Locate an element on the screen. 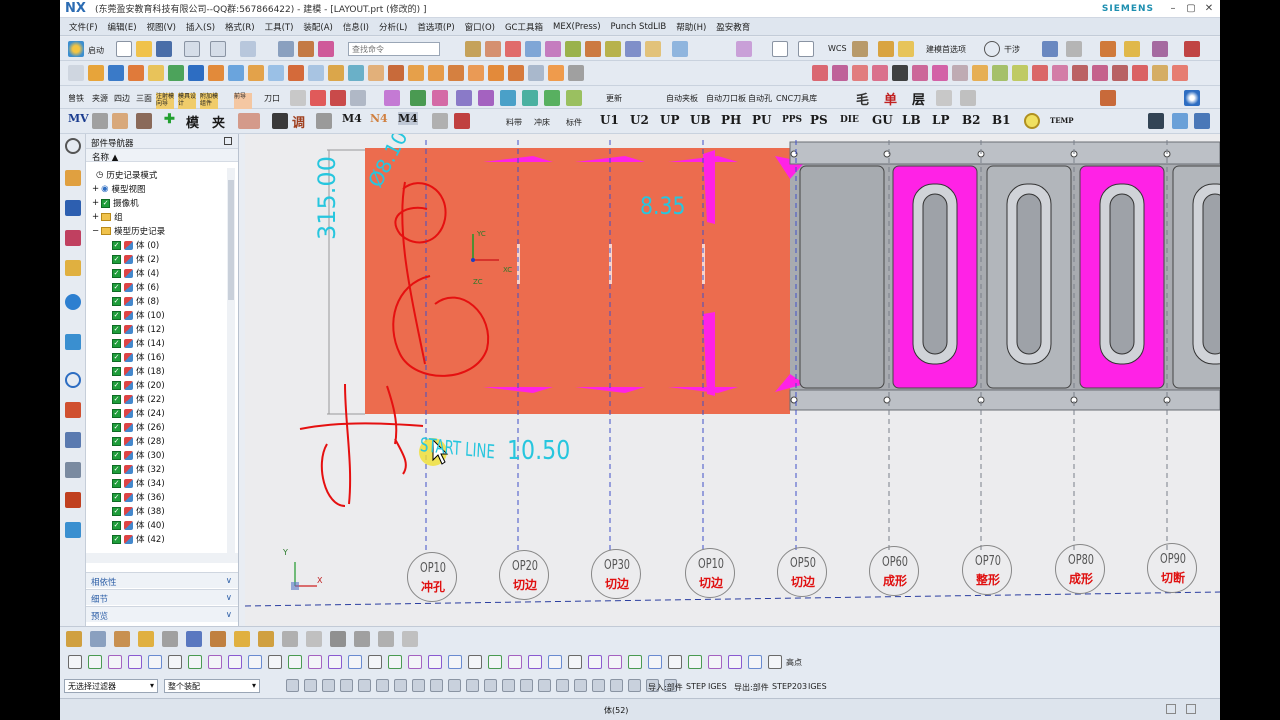  sketch-tool-11-icon is located at coordinates (1040, 73).